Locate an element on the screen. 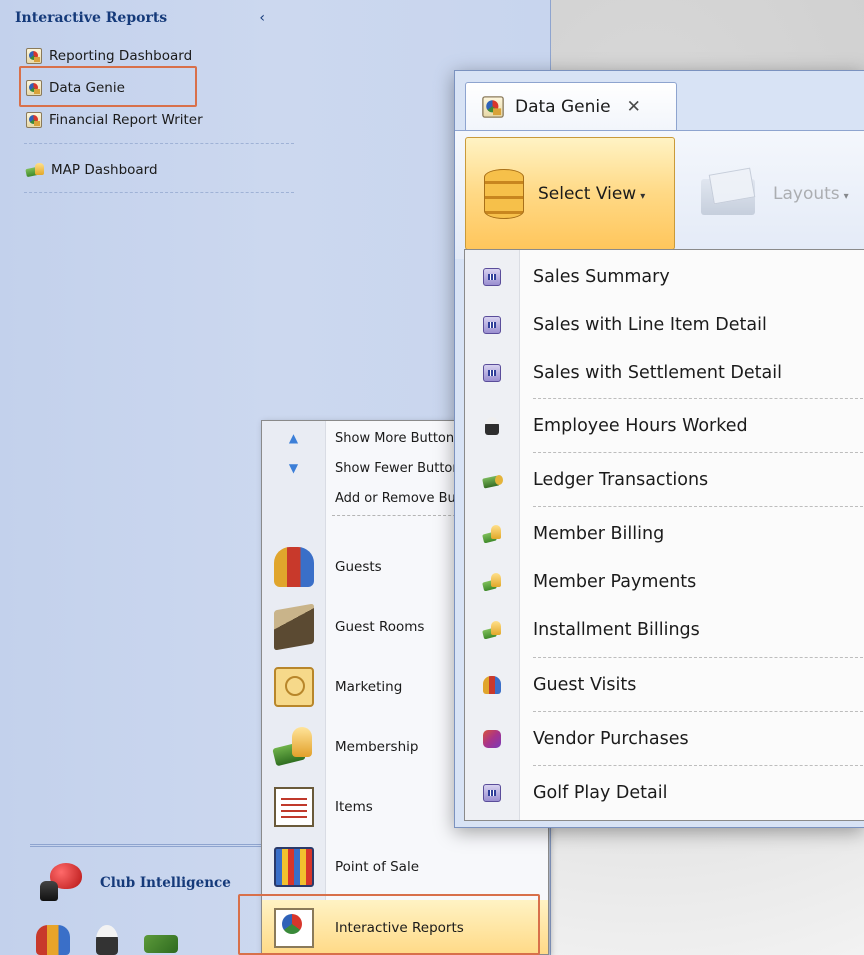 The image size is (864, 955). view-label: Sales with Line Item Detail is located at coordinates (650, 325).